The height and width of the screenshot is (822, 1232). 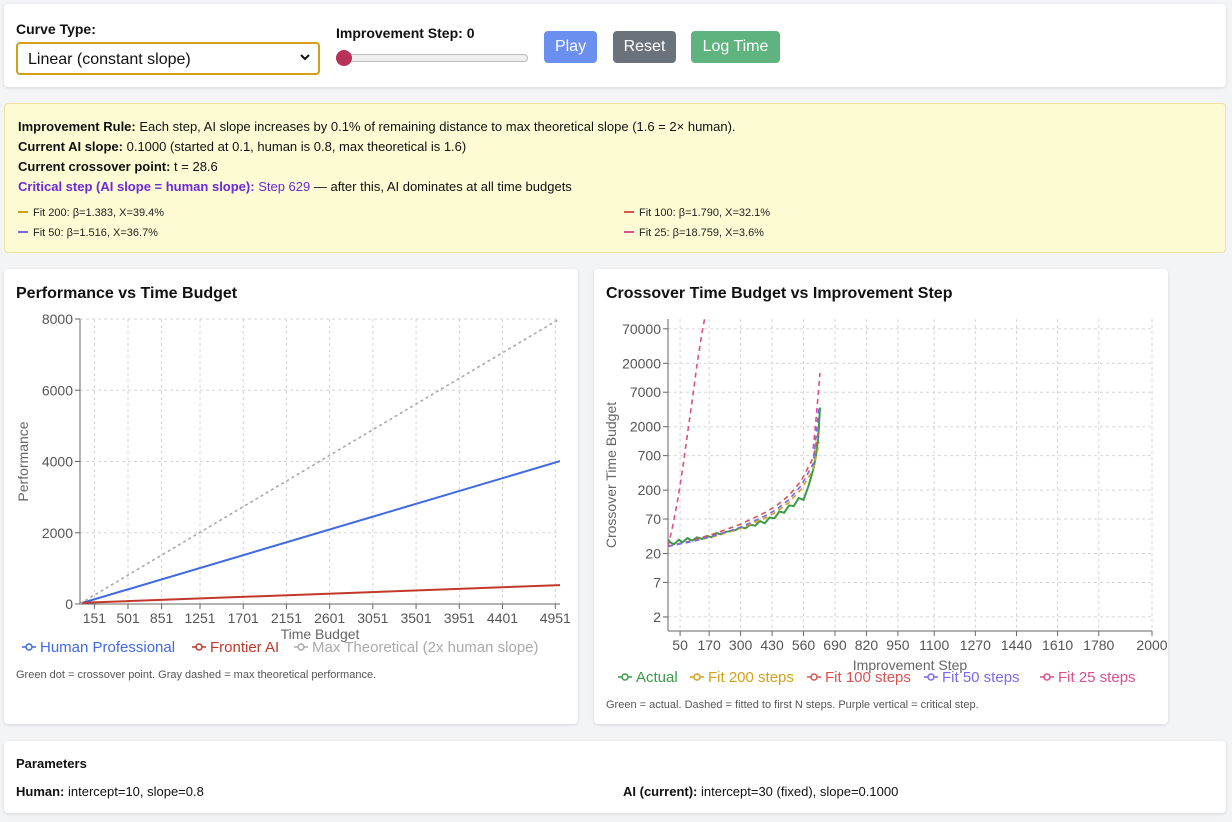 What do you see at coordinates (625, 677) in the screenshot?
I see `legend-marker-actual` at bounding box center [625, 677].